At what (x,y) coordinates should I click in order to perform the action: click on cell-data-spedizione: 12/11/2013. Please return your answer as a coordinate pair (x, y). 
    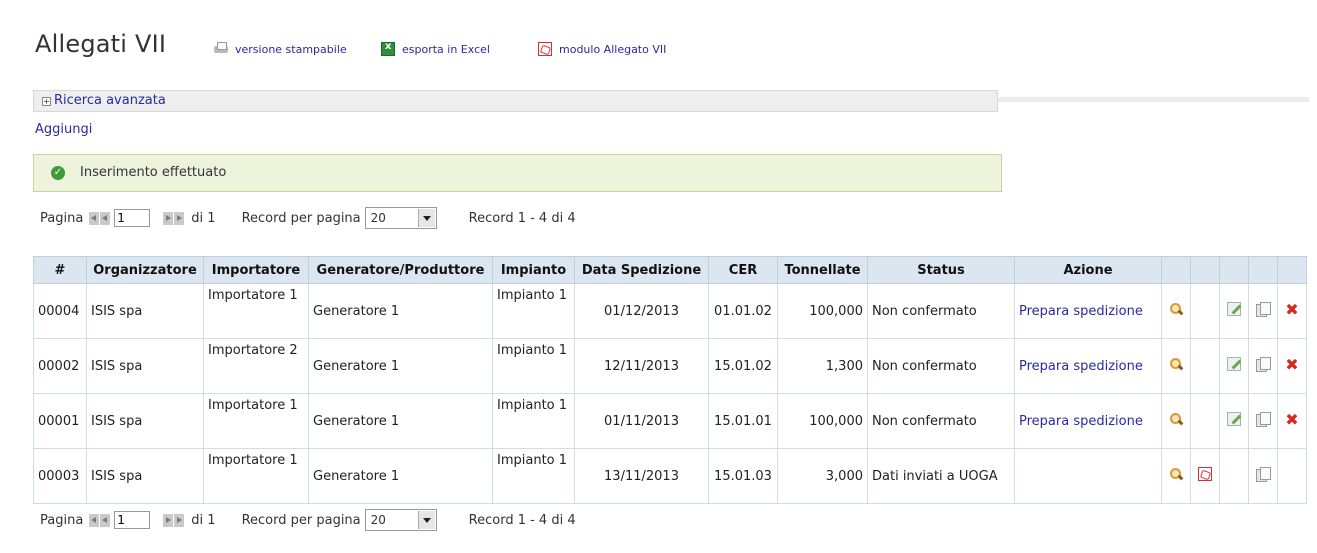
    Looking at the image, I should click on (641, 366).